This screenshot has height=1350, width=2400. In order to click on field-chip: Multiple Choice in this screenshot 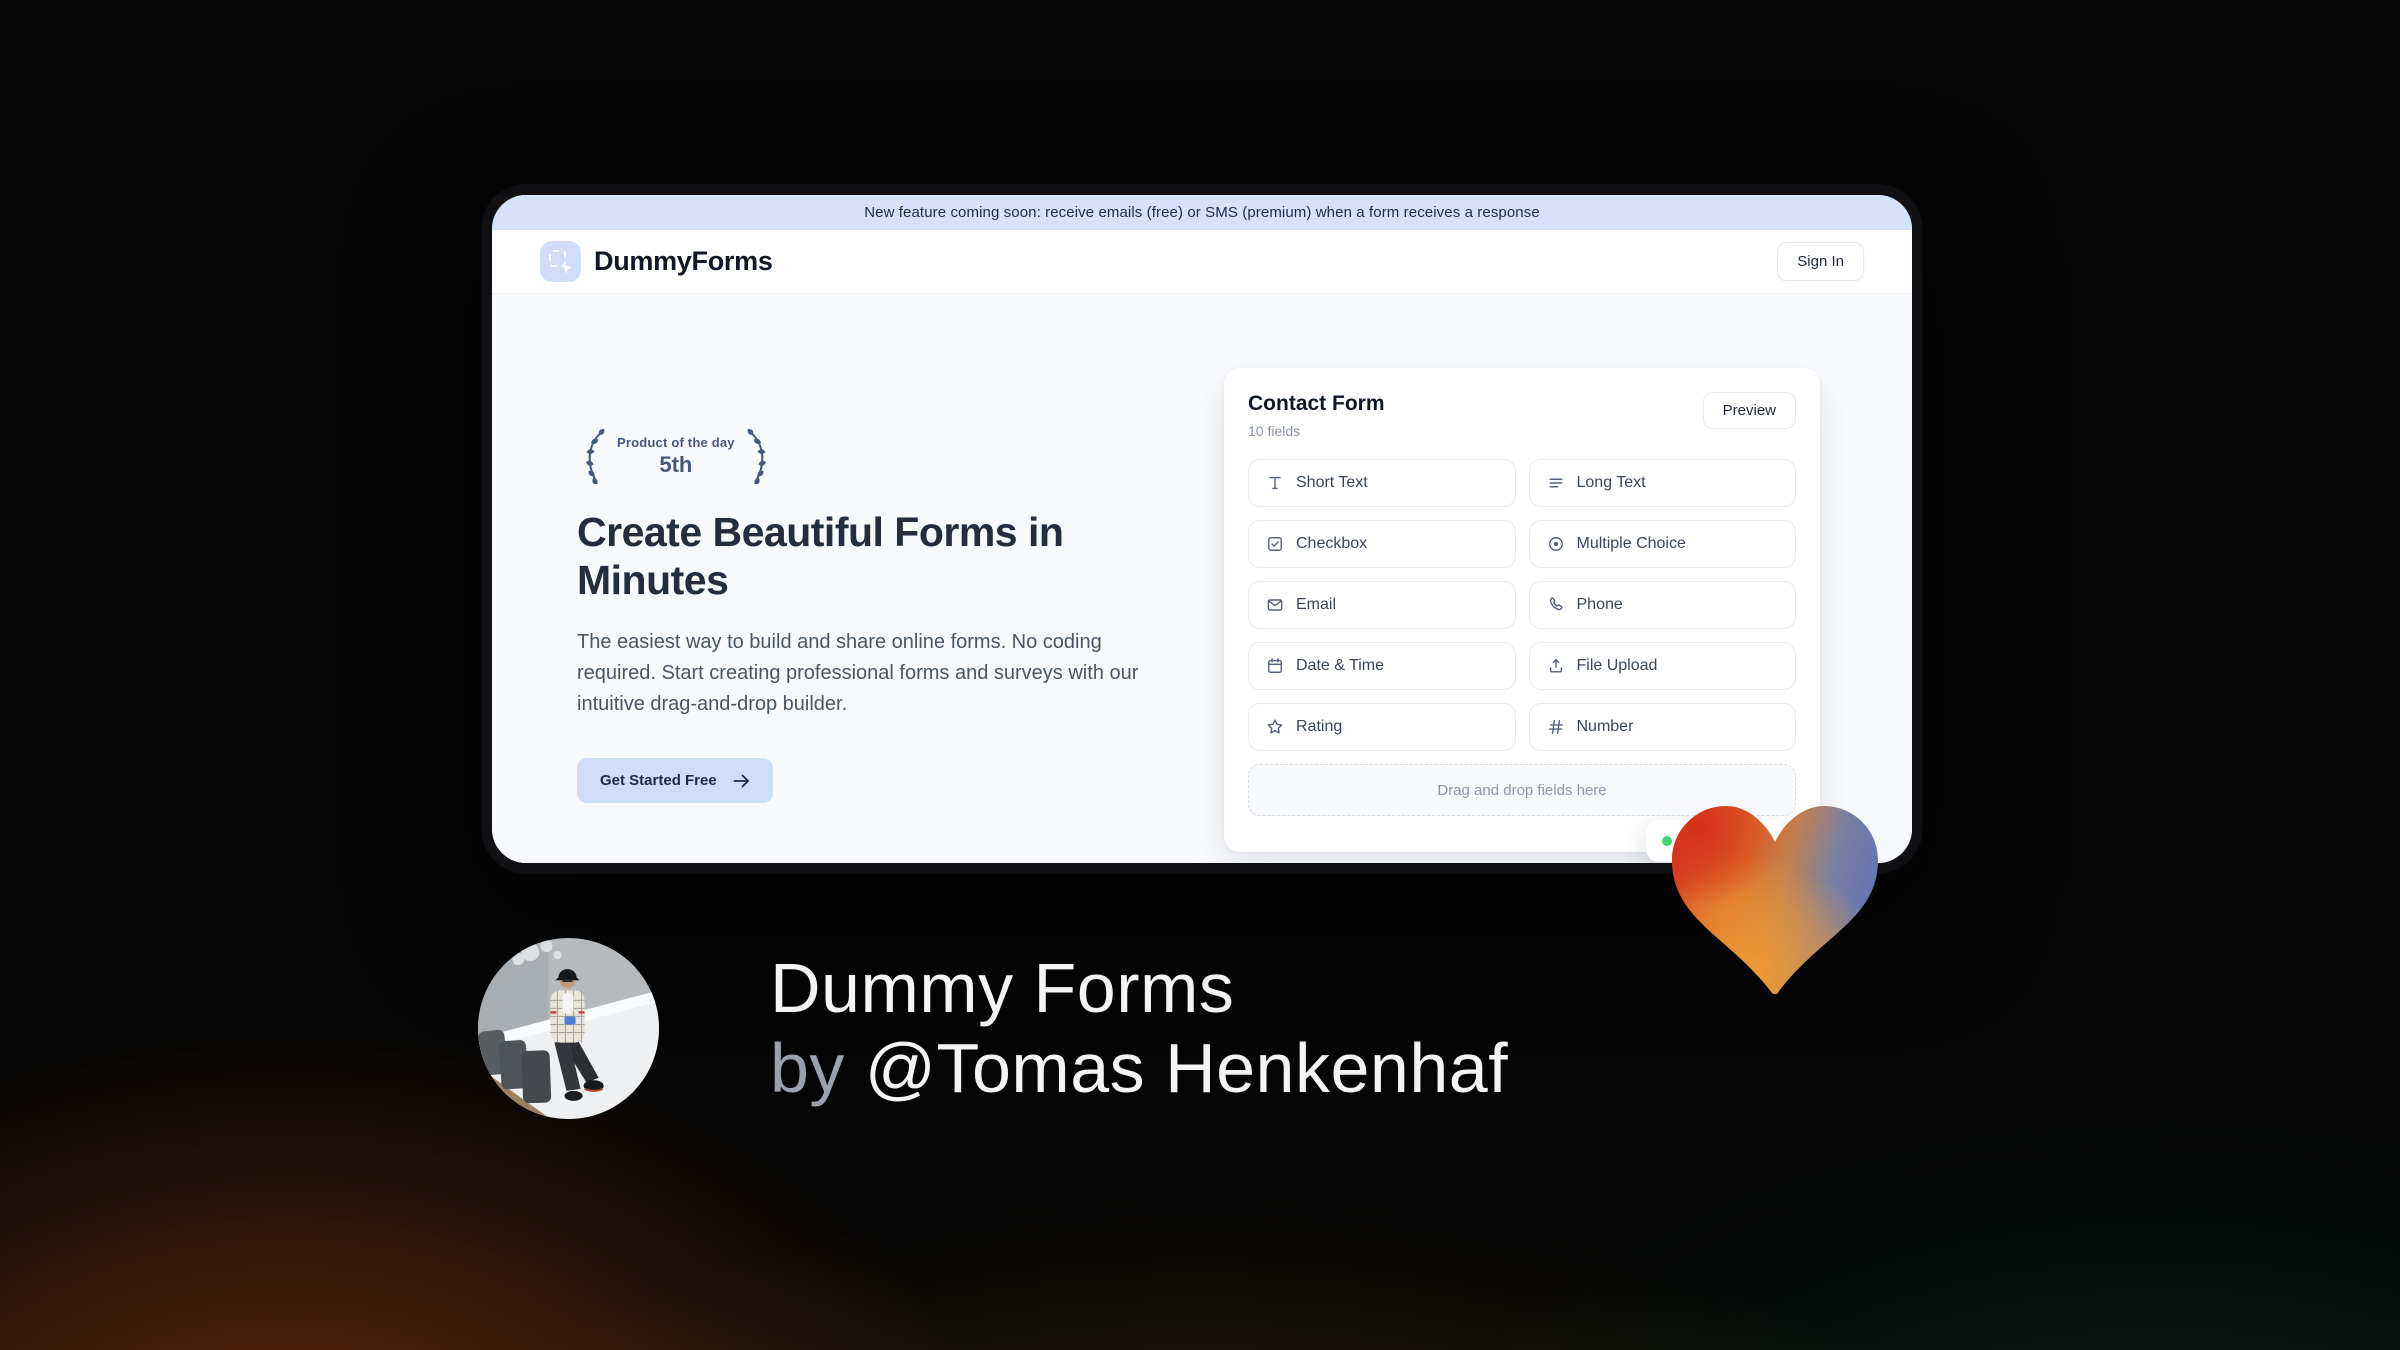, I will do `click(1662, 544)`.